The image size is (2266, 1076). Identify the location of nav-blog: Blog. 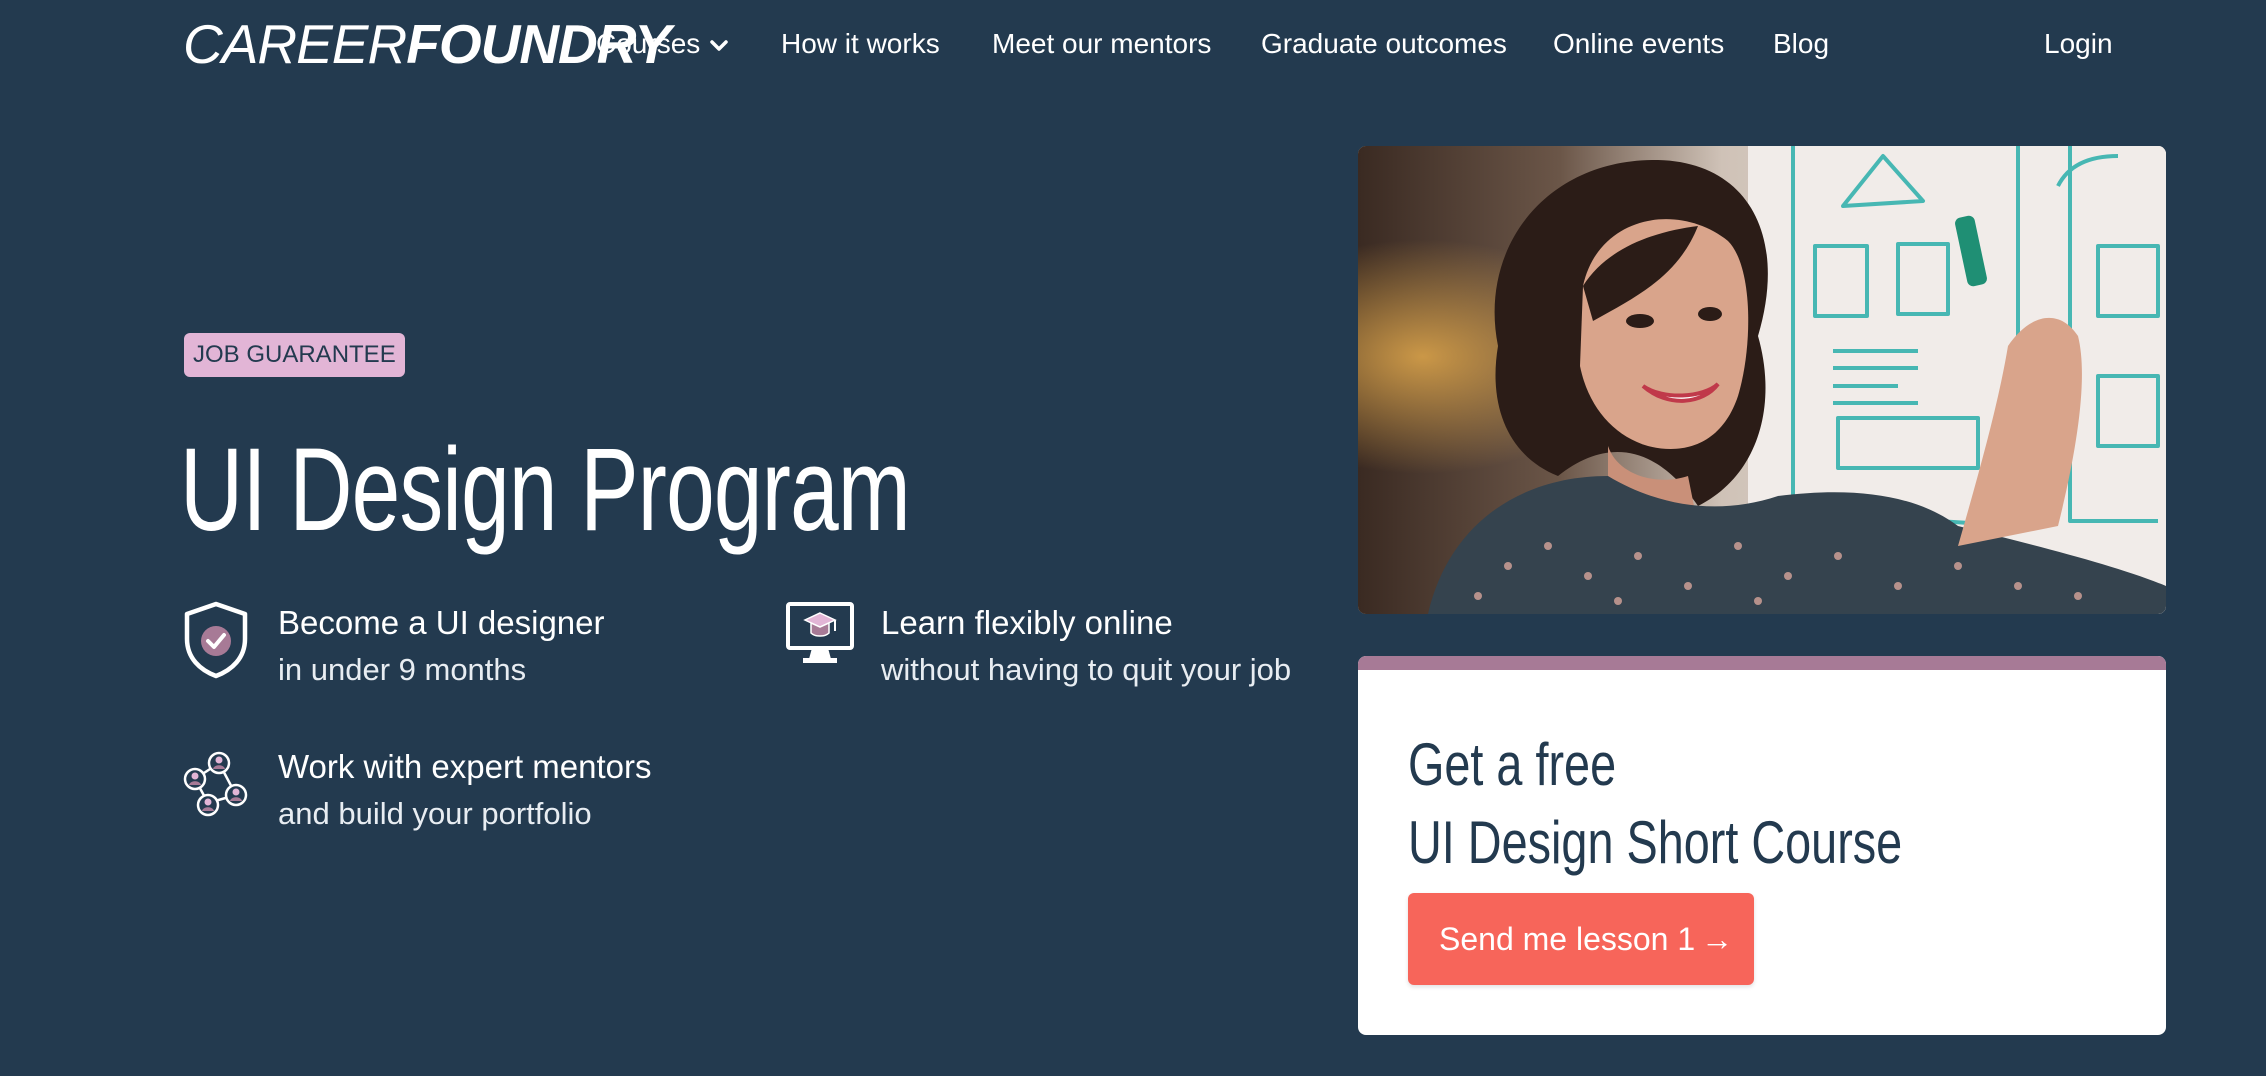
(1801, 44).